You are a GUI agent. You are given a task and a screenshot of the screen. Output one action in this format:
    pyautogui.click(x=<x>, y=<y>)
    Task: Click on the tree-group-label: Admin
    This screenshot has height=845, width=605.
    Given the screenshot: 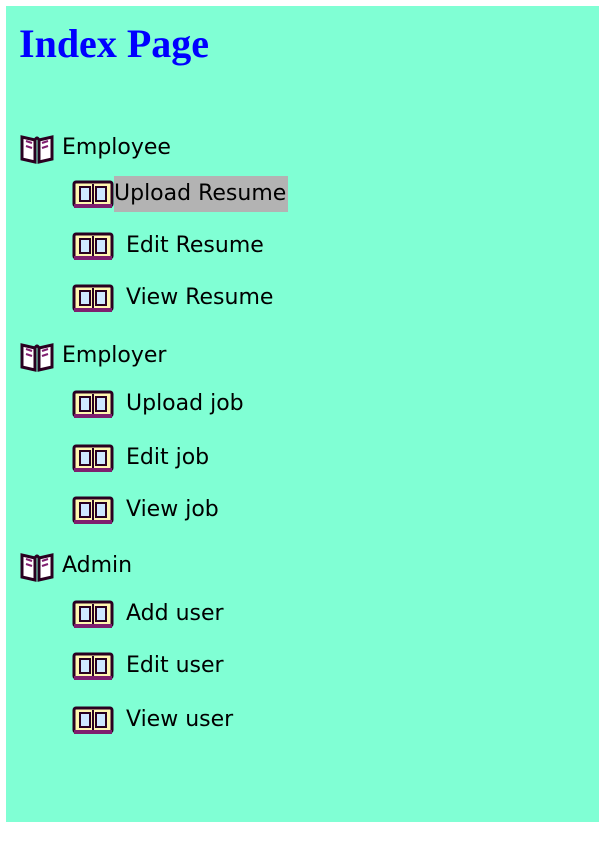 What is the action you would take?
    pyautogui.click(x=97, y=565)
    